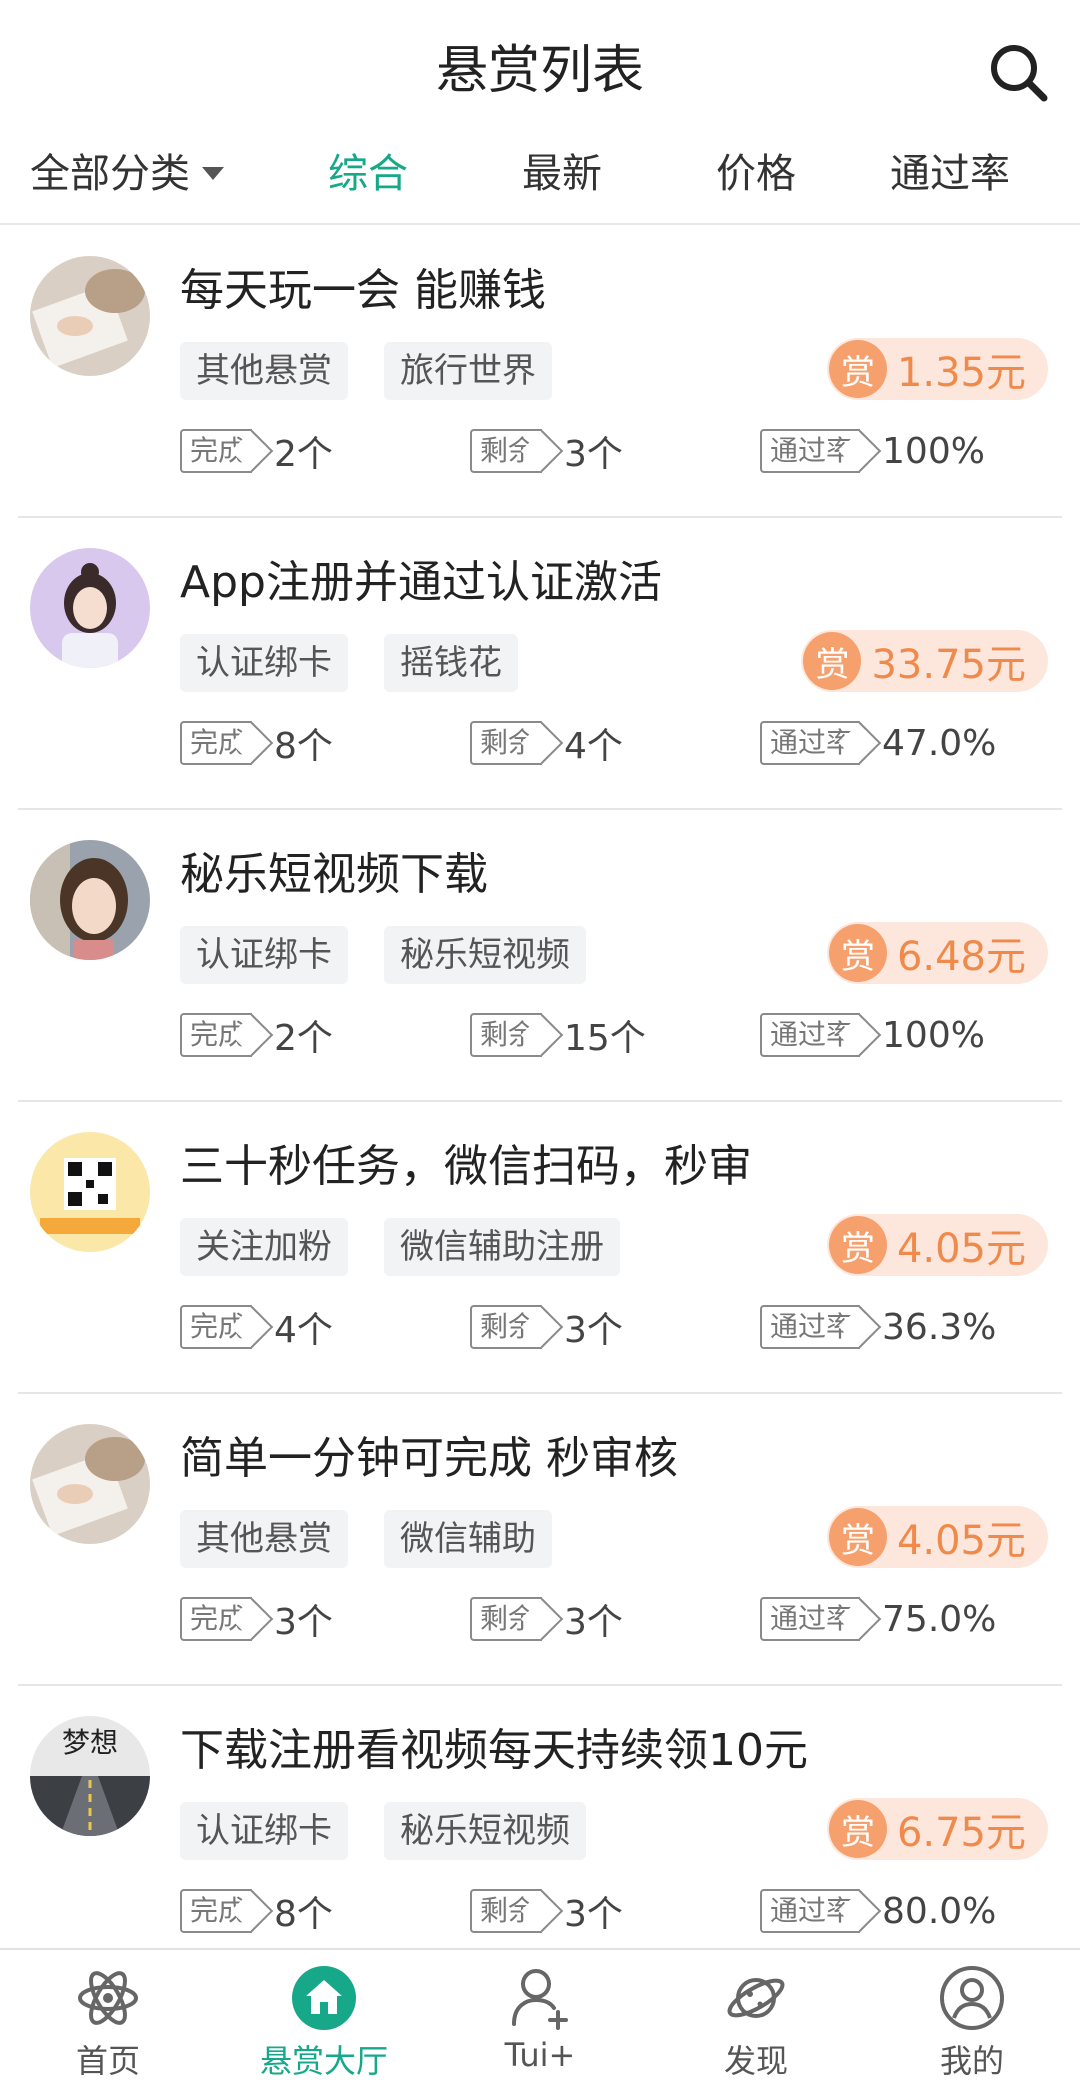 Image resolution: width=1080 pixels, height=2091 pixels. I want to click on task-tag: 关注加粉, so click(264, 1247).